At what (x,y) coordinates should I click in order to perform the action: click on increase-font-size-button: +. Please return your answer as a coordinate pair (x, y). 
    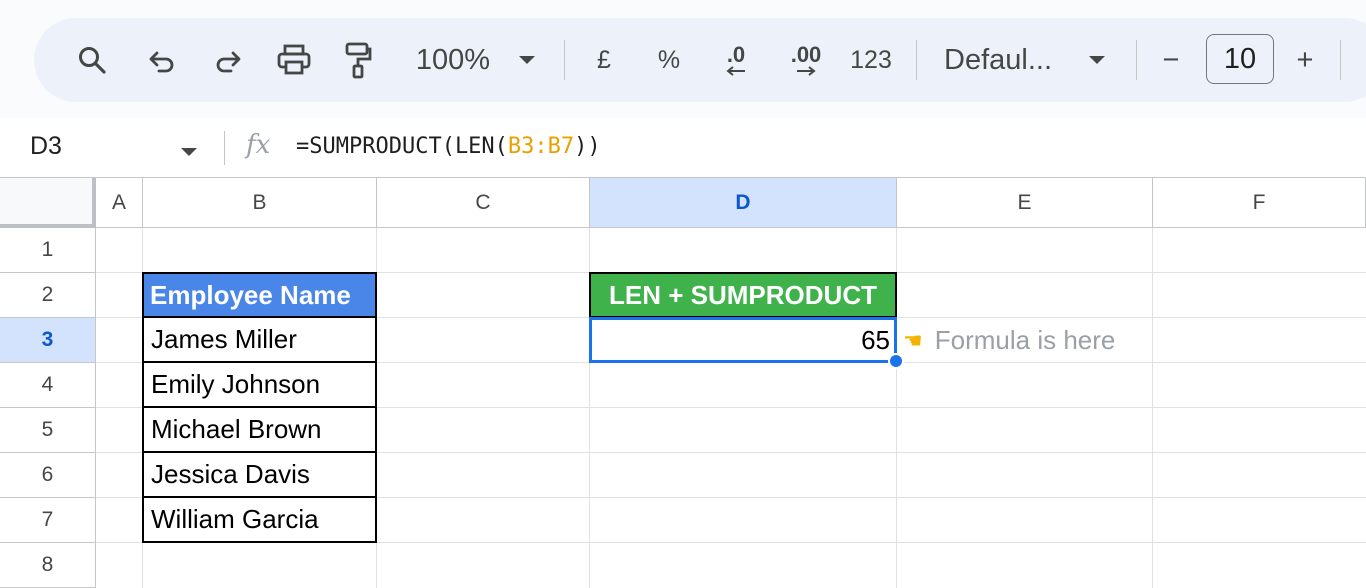
    Looking at the image, I should click on (1305, 60).